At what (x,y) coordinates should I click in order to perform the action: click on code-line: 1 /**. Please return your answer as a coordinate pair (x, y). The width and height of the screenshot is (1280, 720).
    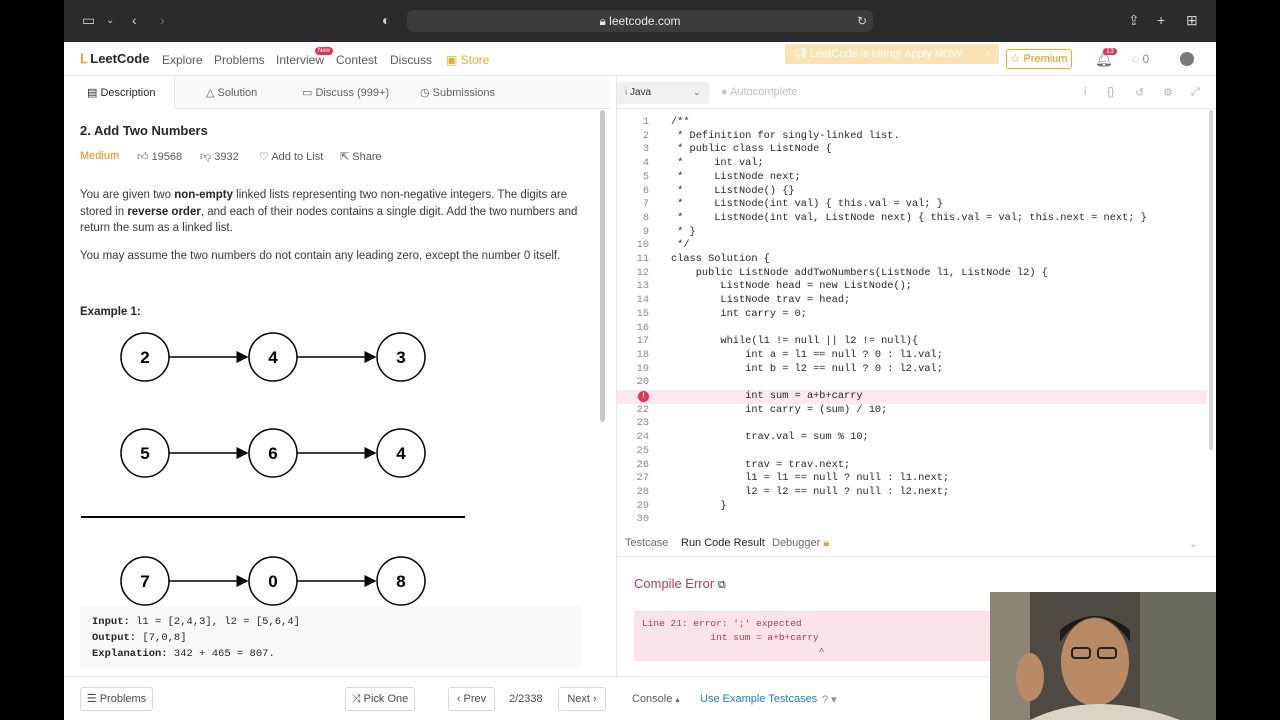
    Looking at the image, I should click on (912, 123).